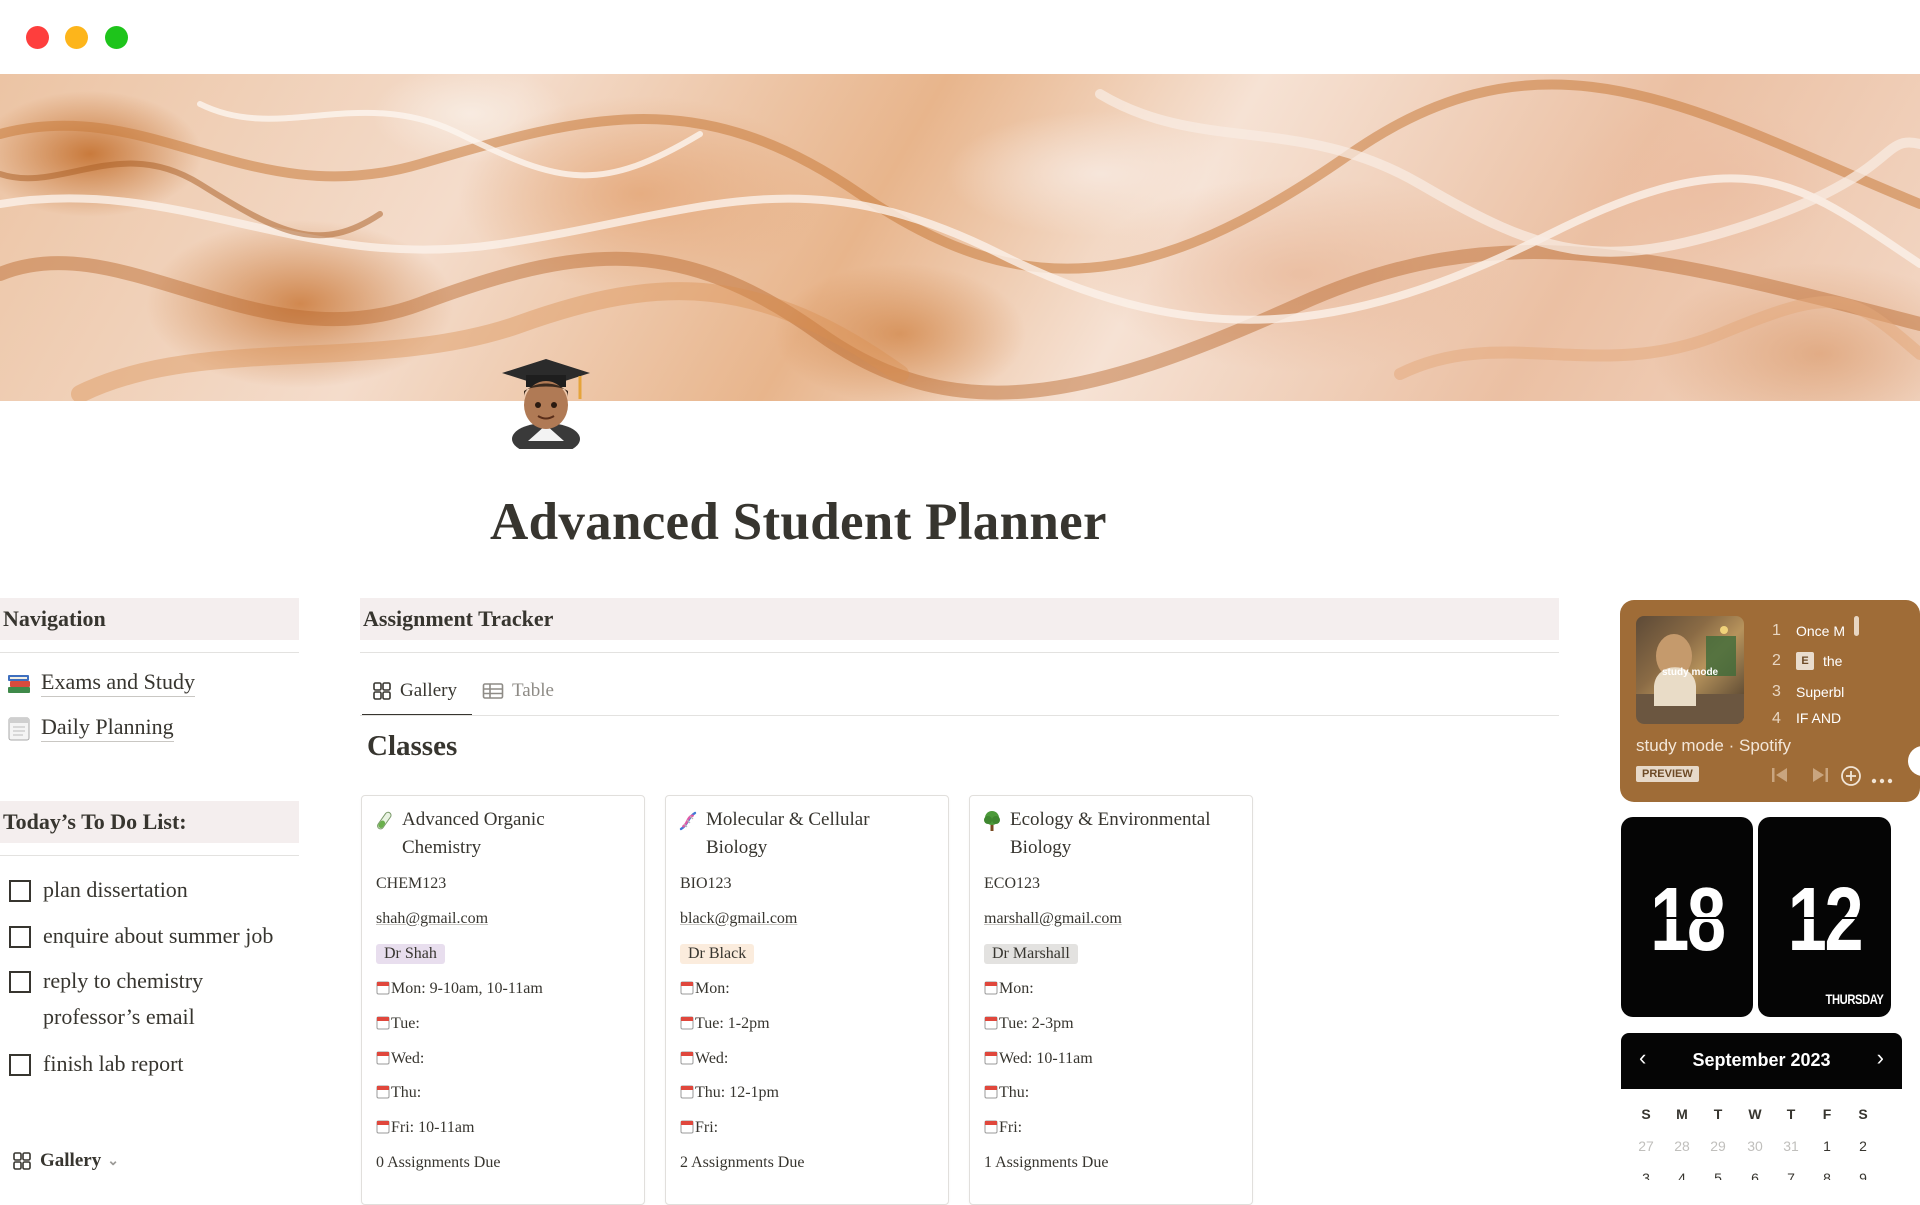 Image resolution: width=1920 pixels, height=1205 pixels. Describe the element at coordinates (411, 883) in the screenshot. I see `class-code: CHEM123` at that location.